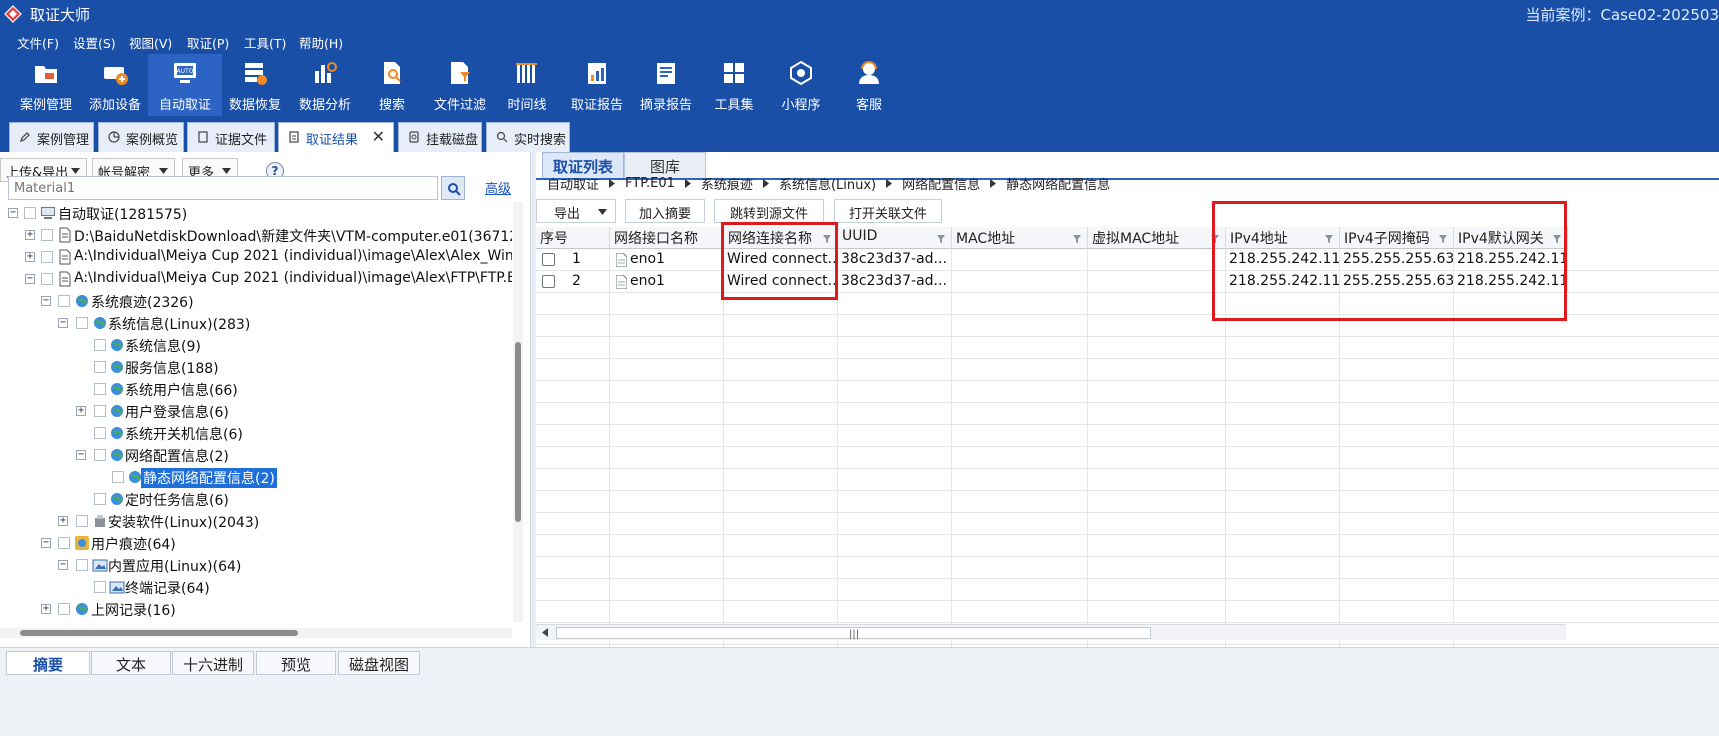  Describe the element at coordinates (255, 85) in the screenshot. I see `ribbon-data-recovery-button: 数据恢复` at that location.